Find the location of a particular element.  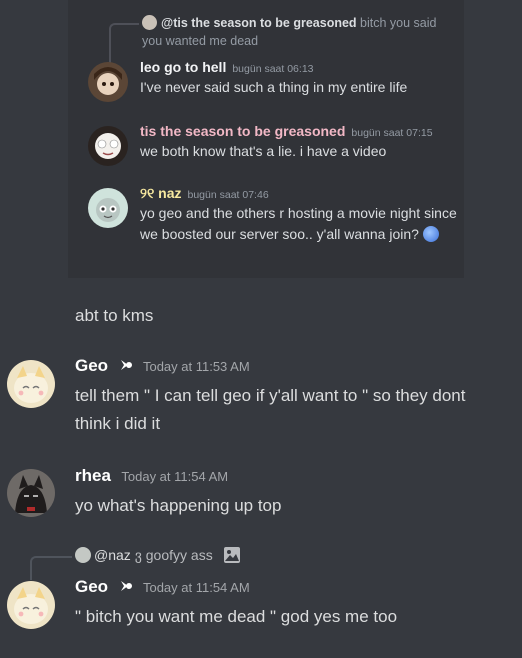

message-continuation: abt to kms is located at coordinates (114, 315).